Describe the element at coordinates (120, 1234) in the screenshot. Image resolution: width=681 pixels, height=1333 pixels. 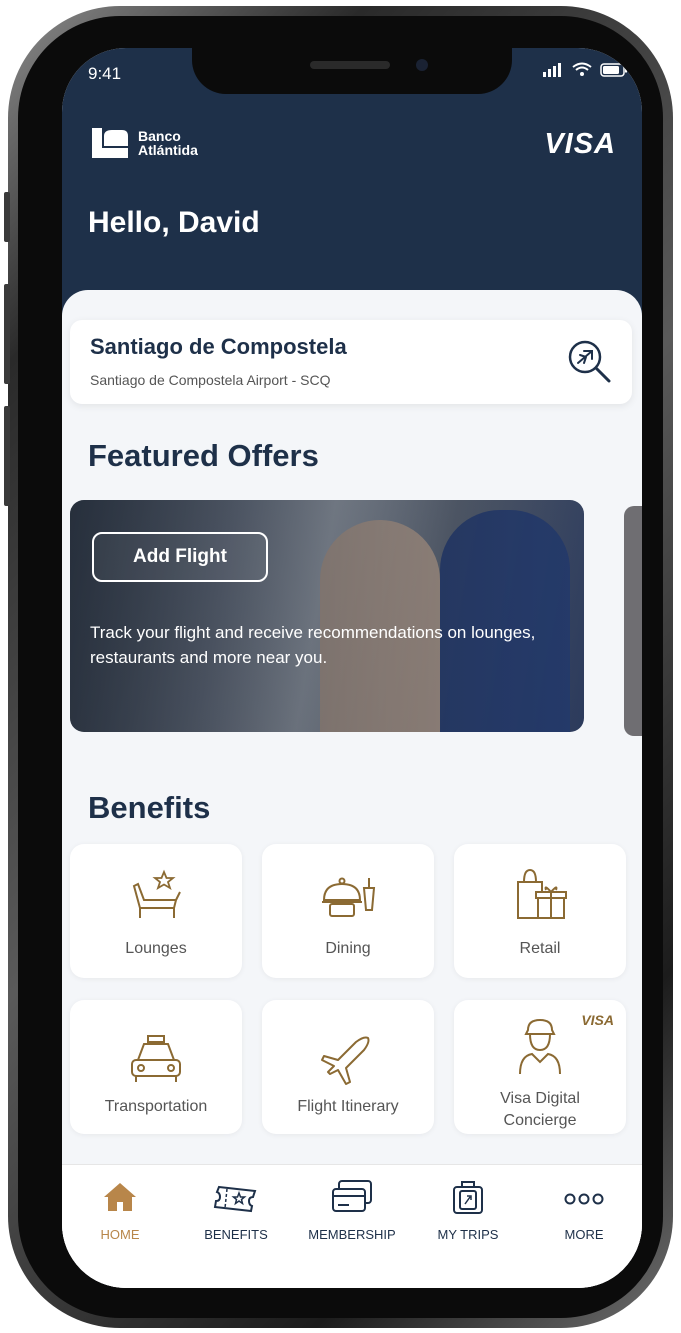
I see `nav-label: HOME` at that location.